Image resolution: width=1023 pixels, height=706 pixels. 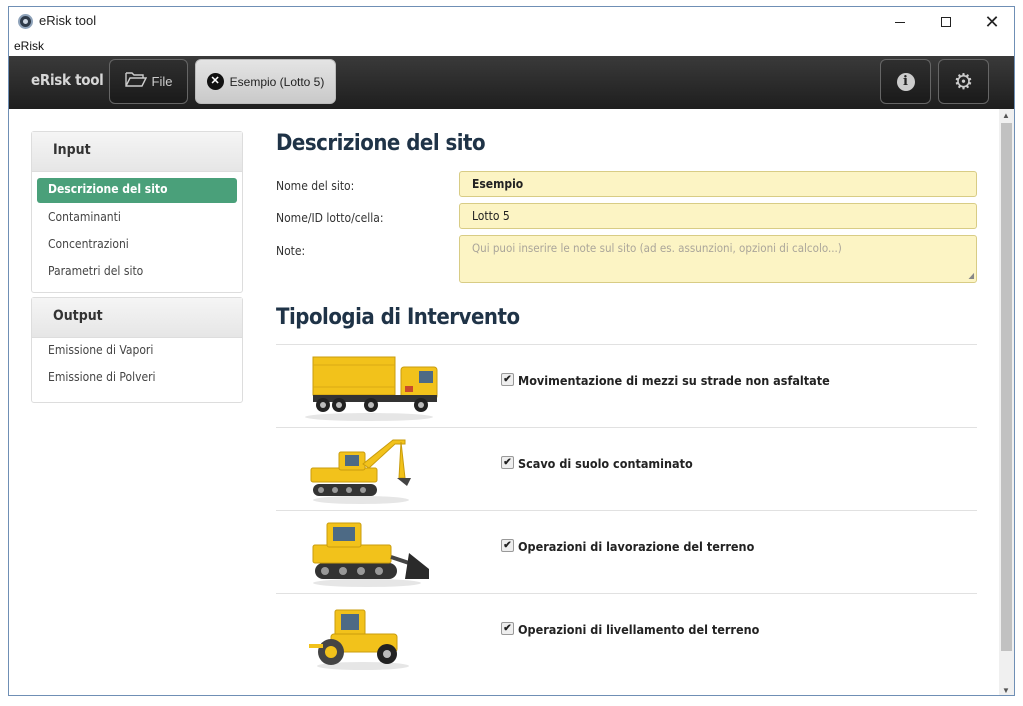 I want to click on lavorazione-label: Operazioni di lavorazione del terreno, so click(x=636, y=546).